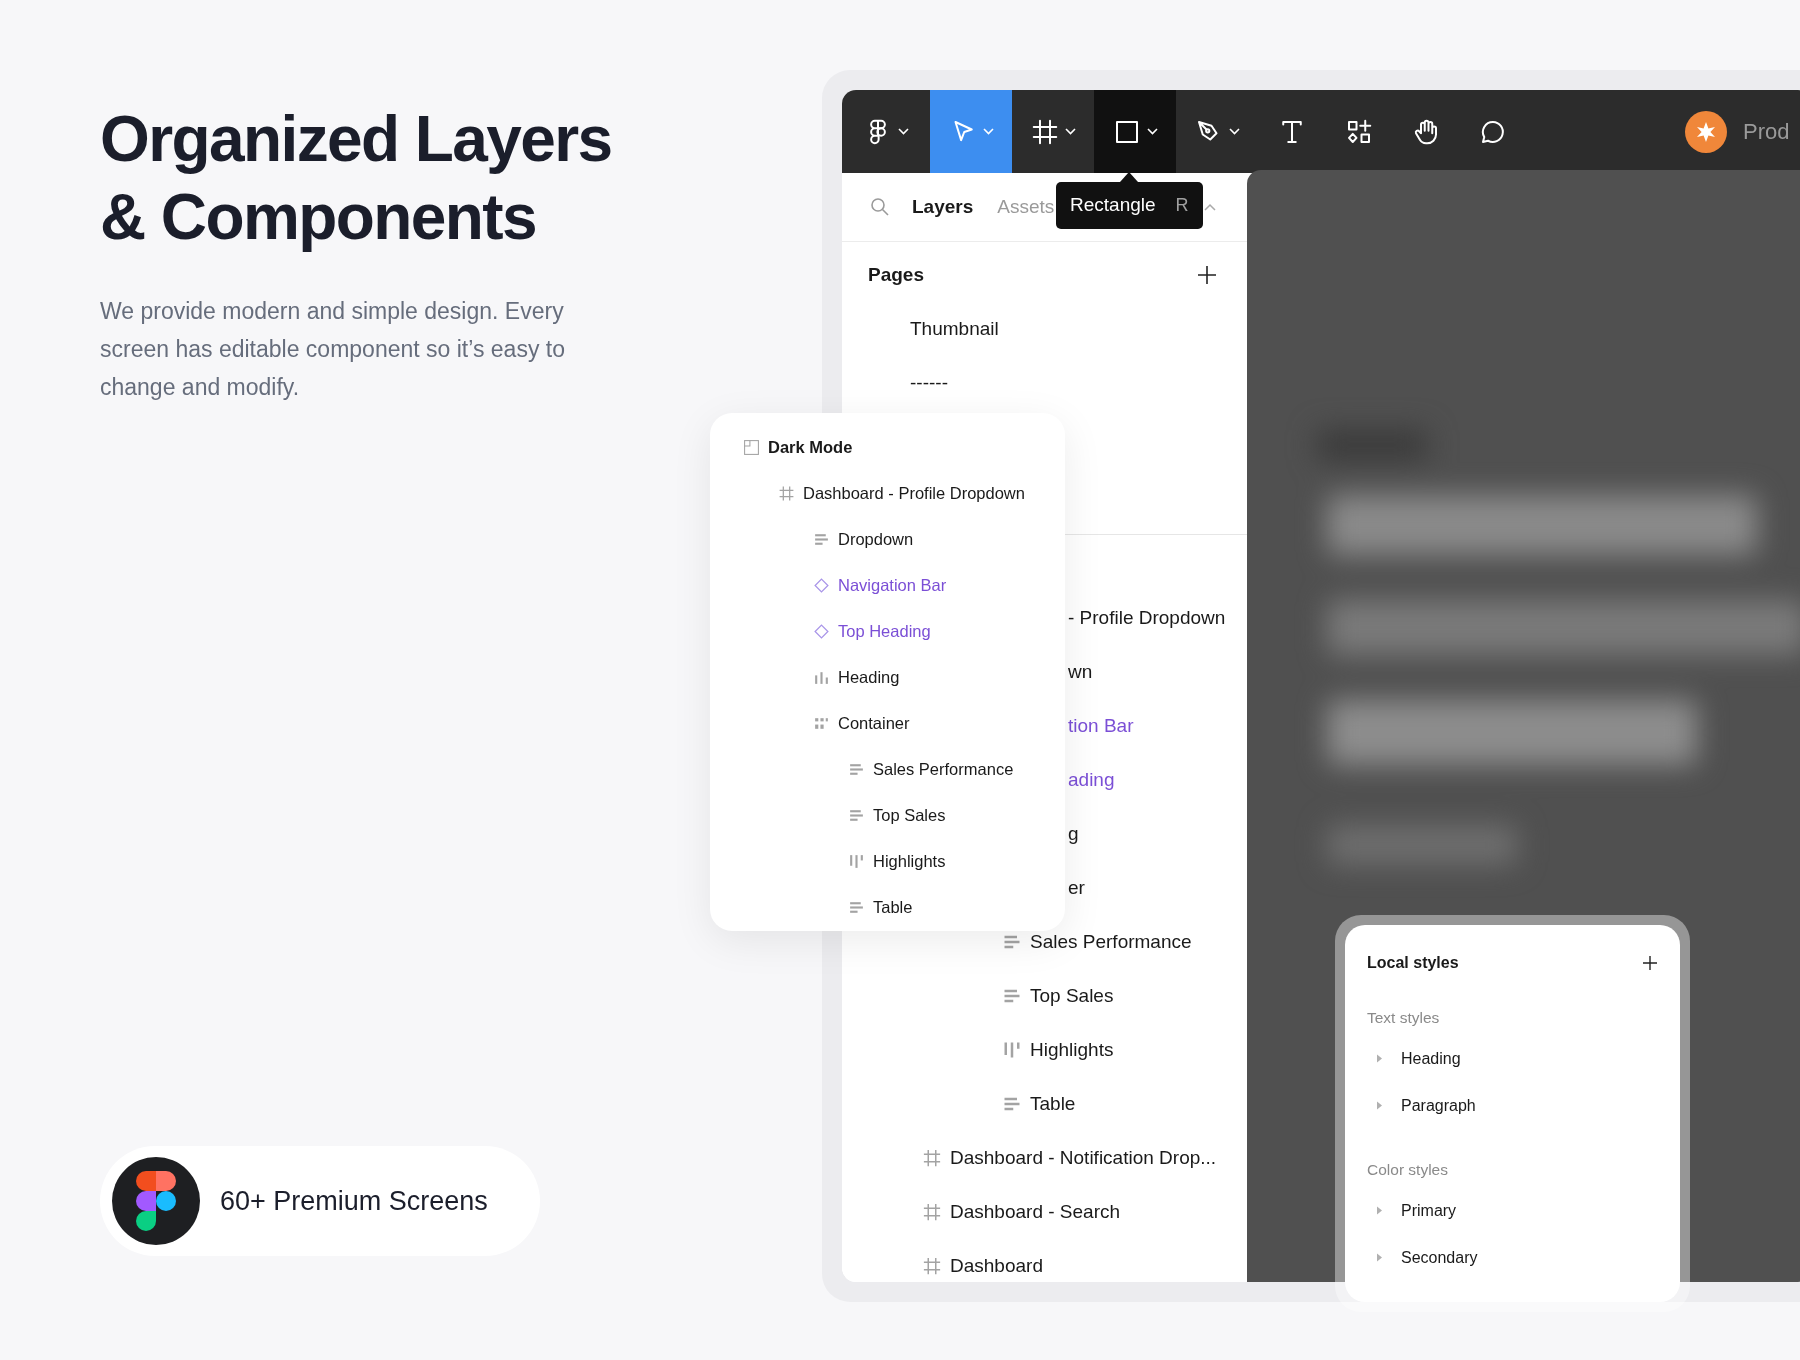 The height and width of the screenshot is (1360, 1800). I want to click on star-avatar-icon, so click(1706, 131).